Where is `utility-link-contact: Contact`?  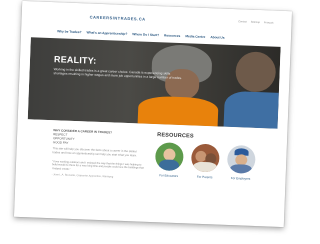 utility-link-contact: Contact is located at coordinates (242, 21).